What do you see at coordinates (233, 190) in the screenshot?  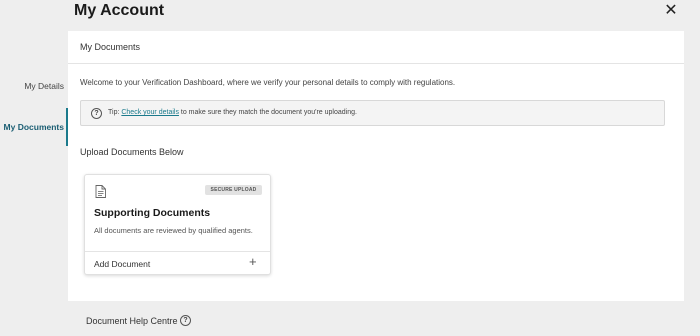 I see `secure-upload-badge: SECURE UPLOAD` at bounding box center [233, 190].